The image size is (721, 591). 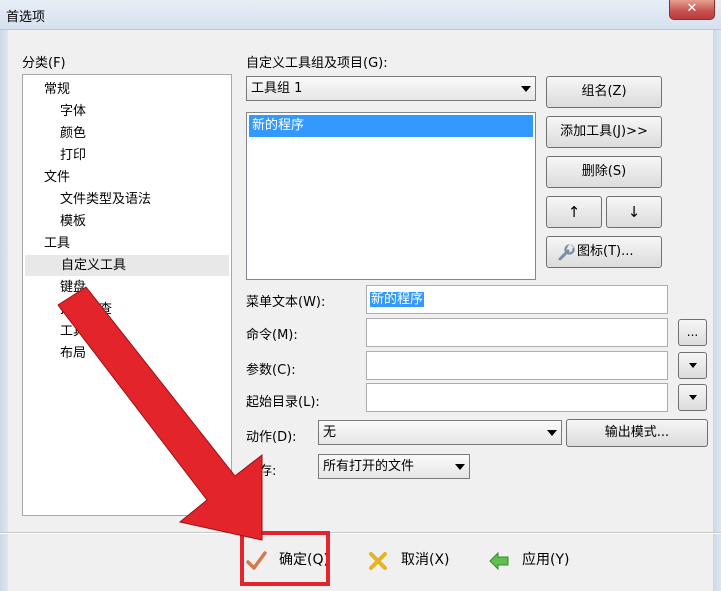 I want to click on group-name-button: 组名(Z), so click(x=604, y=92).